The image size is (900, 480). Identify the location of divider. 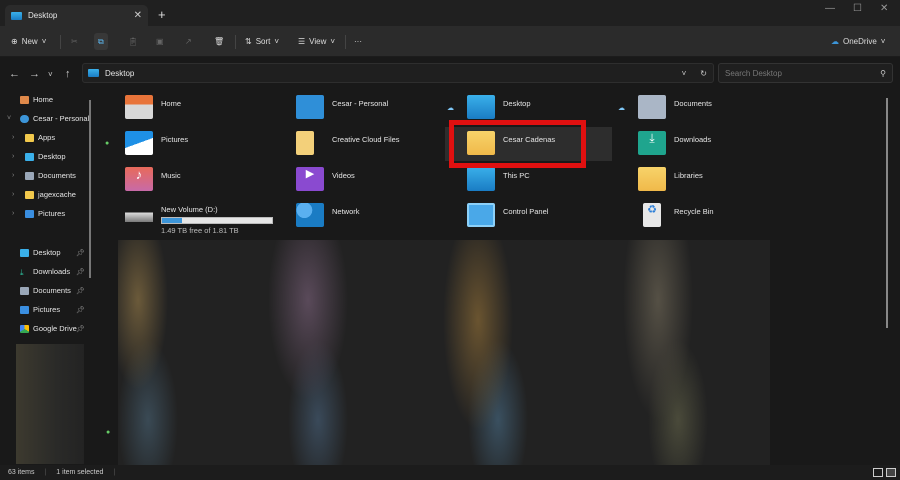
(345, 42).